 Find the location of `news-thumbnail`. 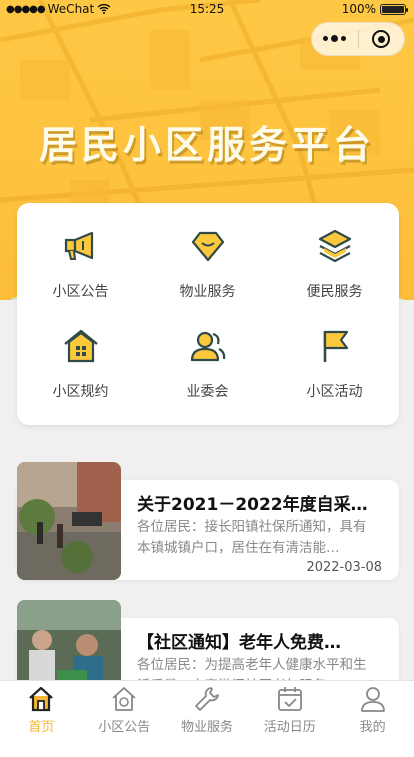

news-thumbnail is located at coordinates (69, 521).